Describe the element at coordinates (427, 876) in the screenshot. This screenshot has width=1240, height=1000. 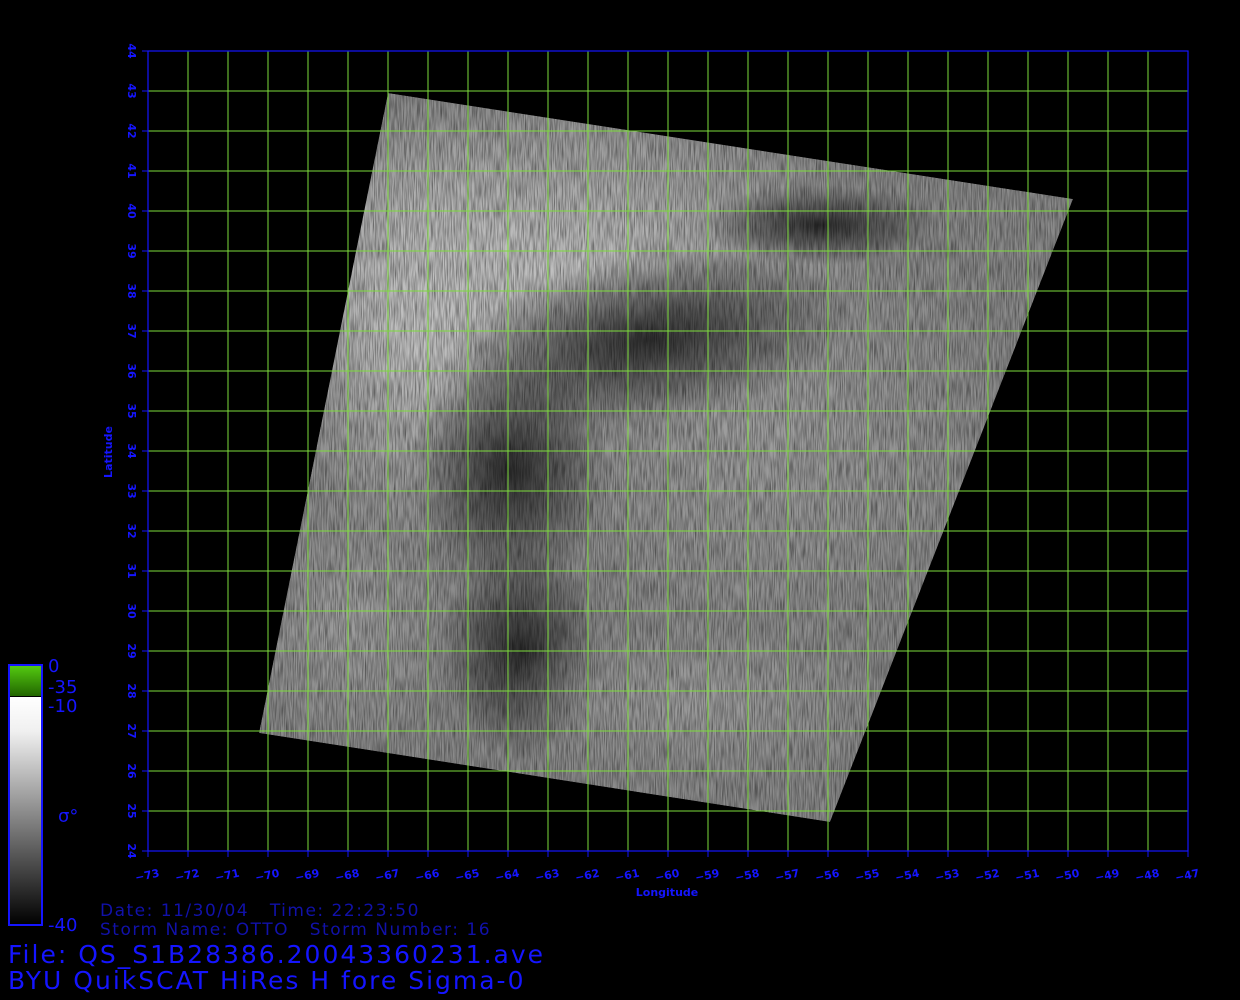
I see `x-tick-label: −66` at that location.